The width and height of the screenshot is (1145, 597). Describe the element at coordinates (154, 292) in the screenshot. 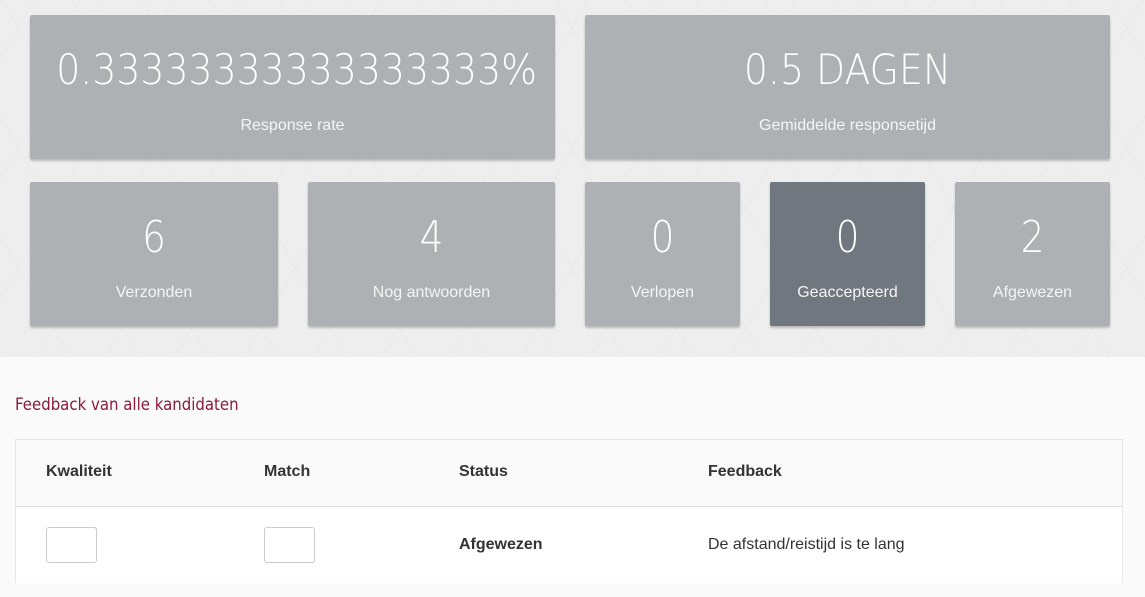

I see `sent-label: Verzonden` at that location.